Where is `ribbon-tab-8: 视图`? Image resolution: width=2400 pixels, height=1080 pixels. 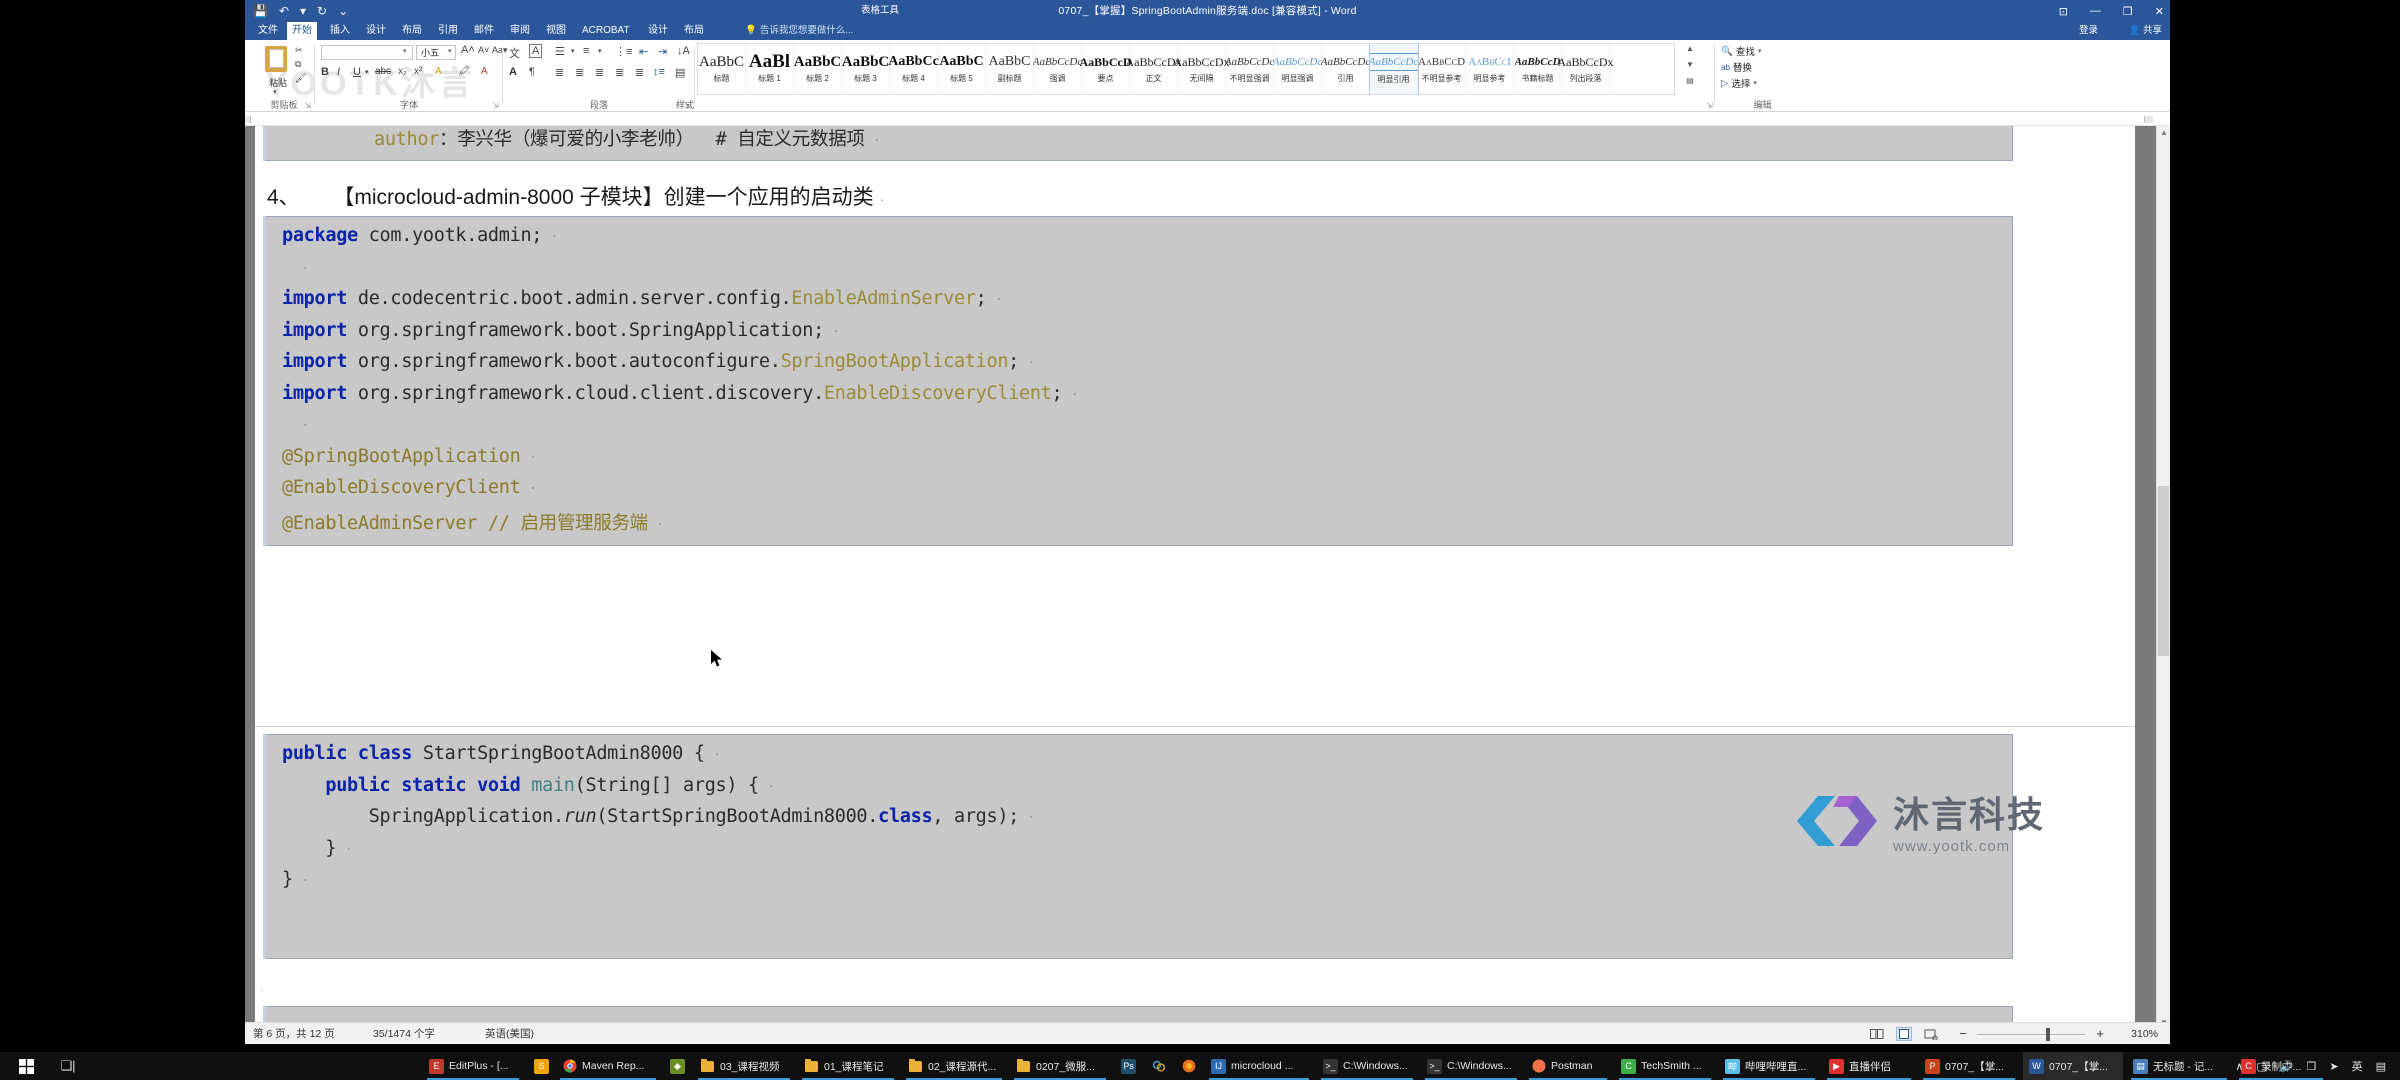 ribbon-tab-8: 视图 is located at coordinates (556, 31).